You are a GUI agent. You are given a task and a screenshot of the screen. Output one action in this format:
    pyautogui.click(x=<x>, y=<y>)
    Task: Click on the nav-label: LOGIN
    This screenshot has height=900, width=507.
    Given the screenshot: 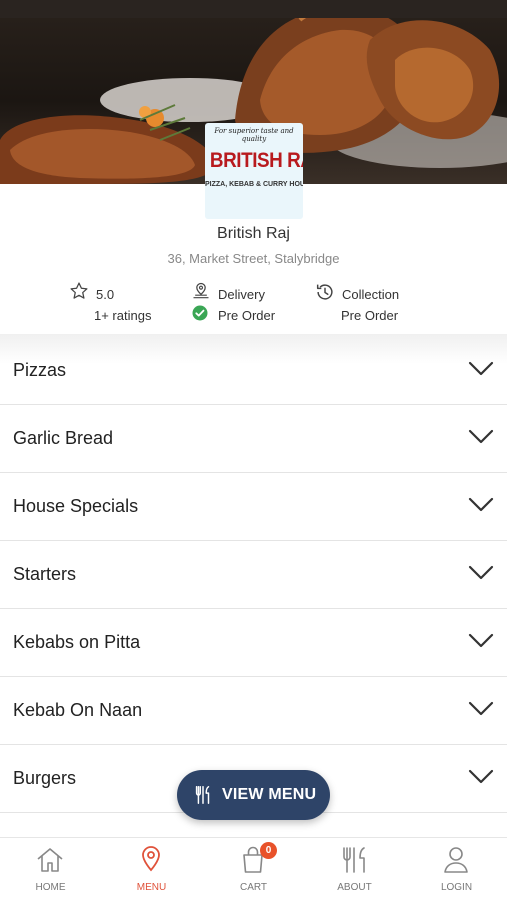 What is the action you would take?
    pyautogui.click(x=456, y=887)
    